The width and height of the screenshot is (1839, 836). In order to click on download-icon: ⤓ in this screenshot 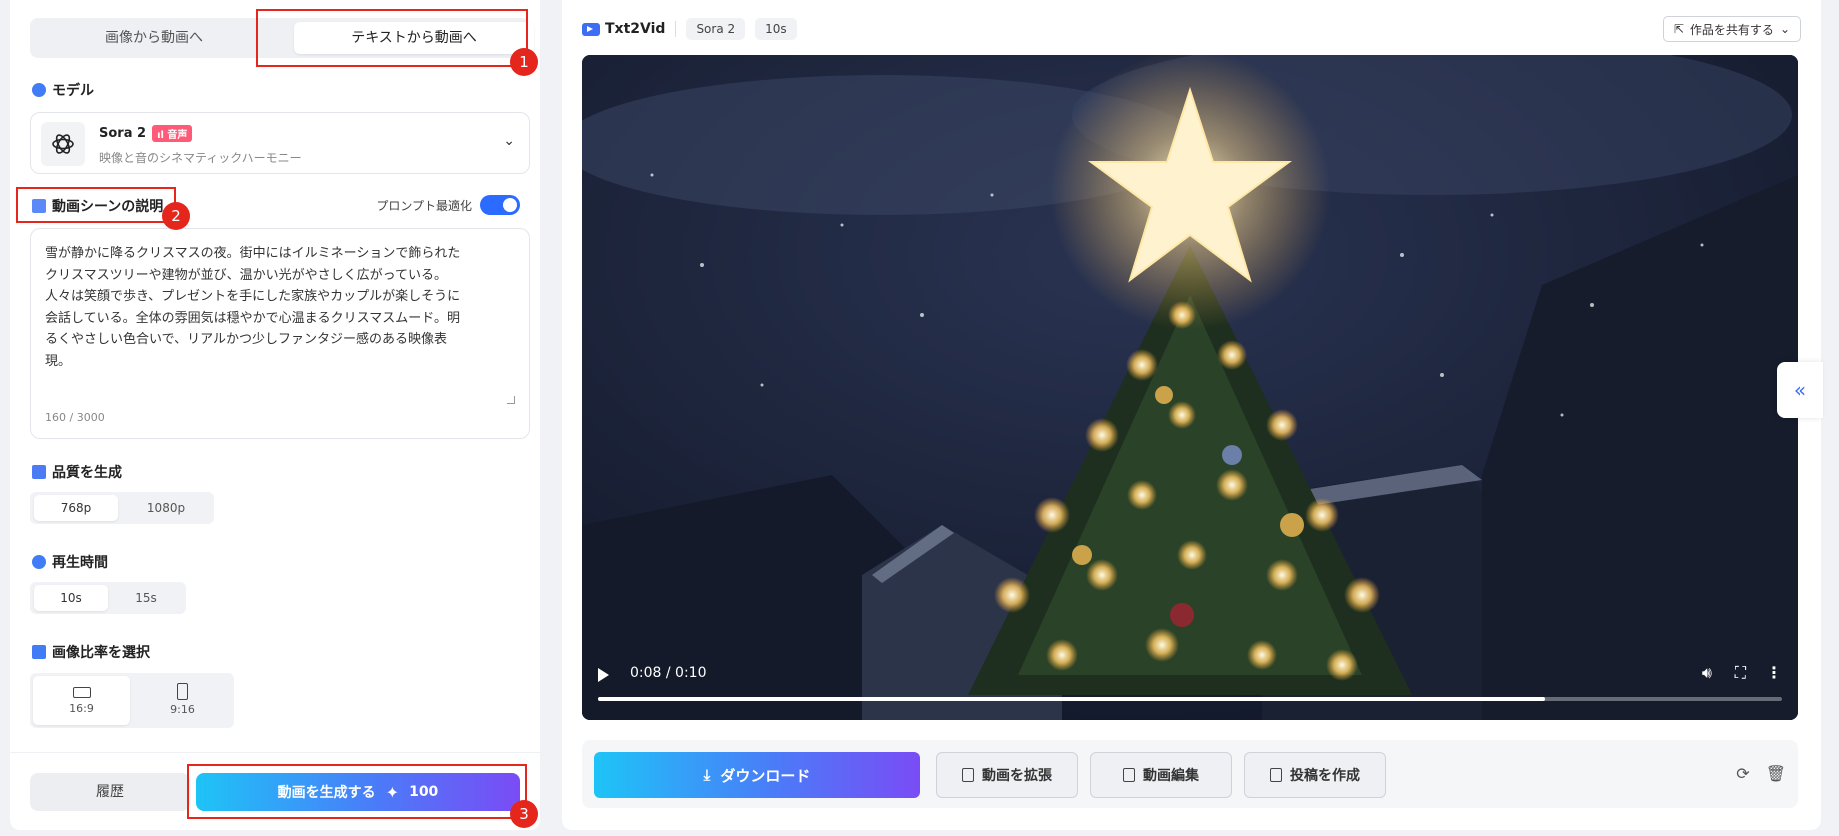, I will do `click(707, 775)`.